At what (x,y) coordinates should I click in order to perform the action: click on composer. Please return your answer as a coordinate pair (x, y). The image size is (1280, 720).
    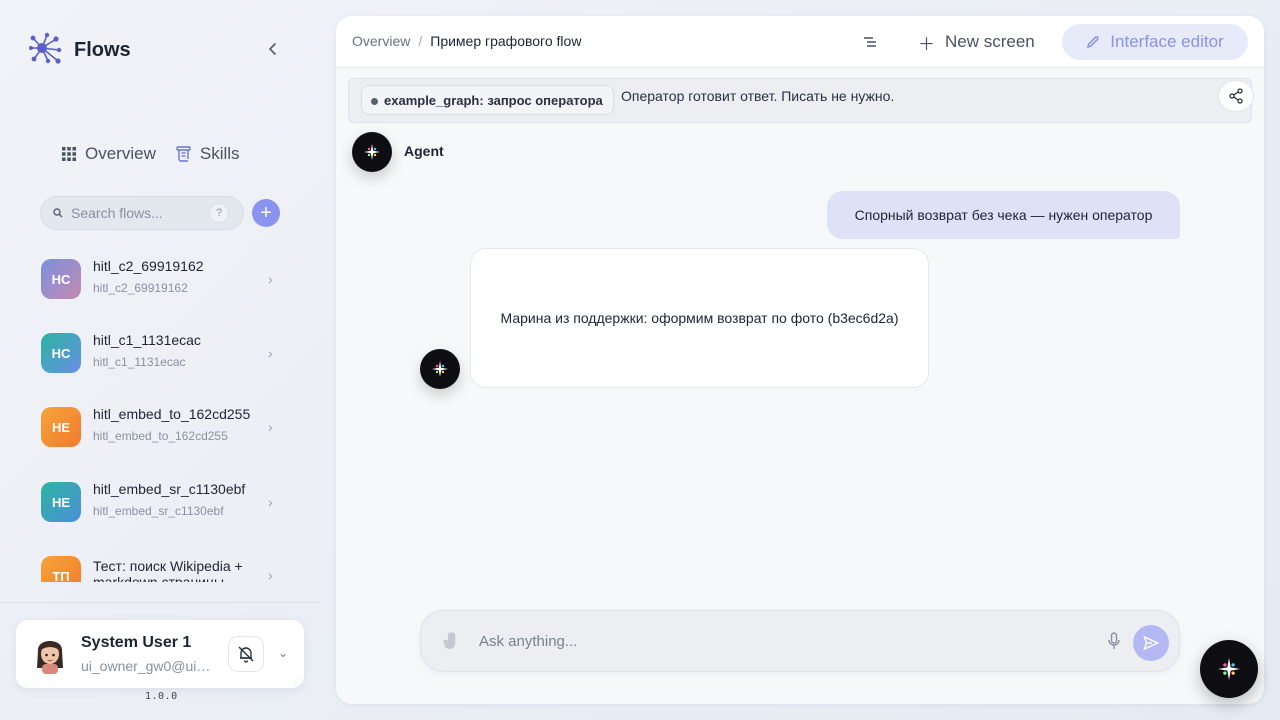
    Looking at the image, I should click on (800, 641).